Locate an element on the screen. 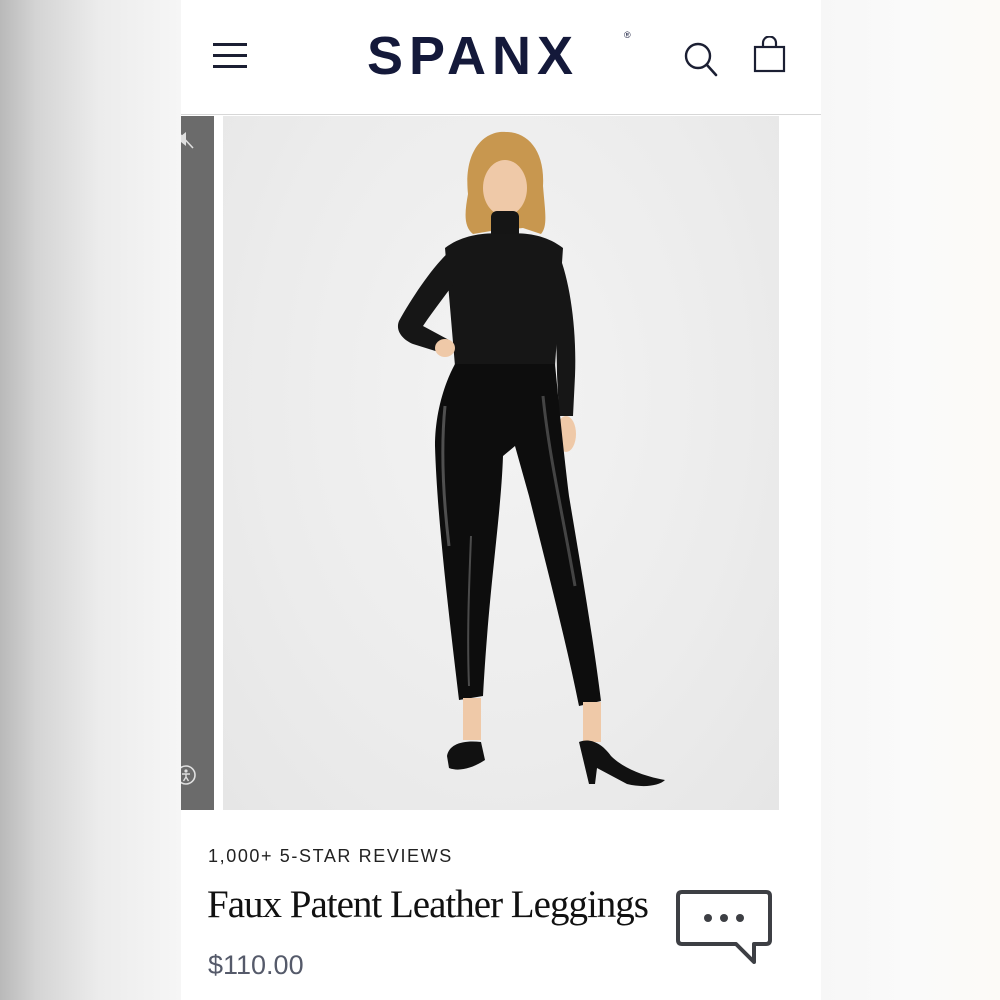 This screenshot has height=1000, width=1000. shopping-bag-icon is located at coordinates (769, 54).